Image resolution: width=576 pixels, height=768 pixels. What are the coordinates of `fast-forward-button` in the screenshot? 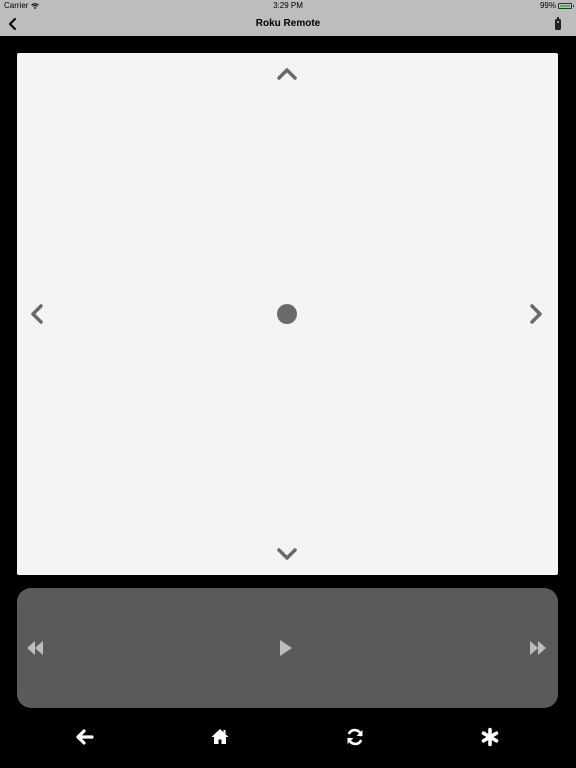 It's located at (538, 648).